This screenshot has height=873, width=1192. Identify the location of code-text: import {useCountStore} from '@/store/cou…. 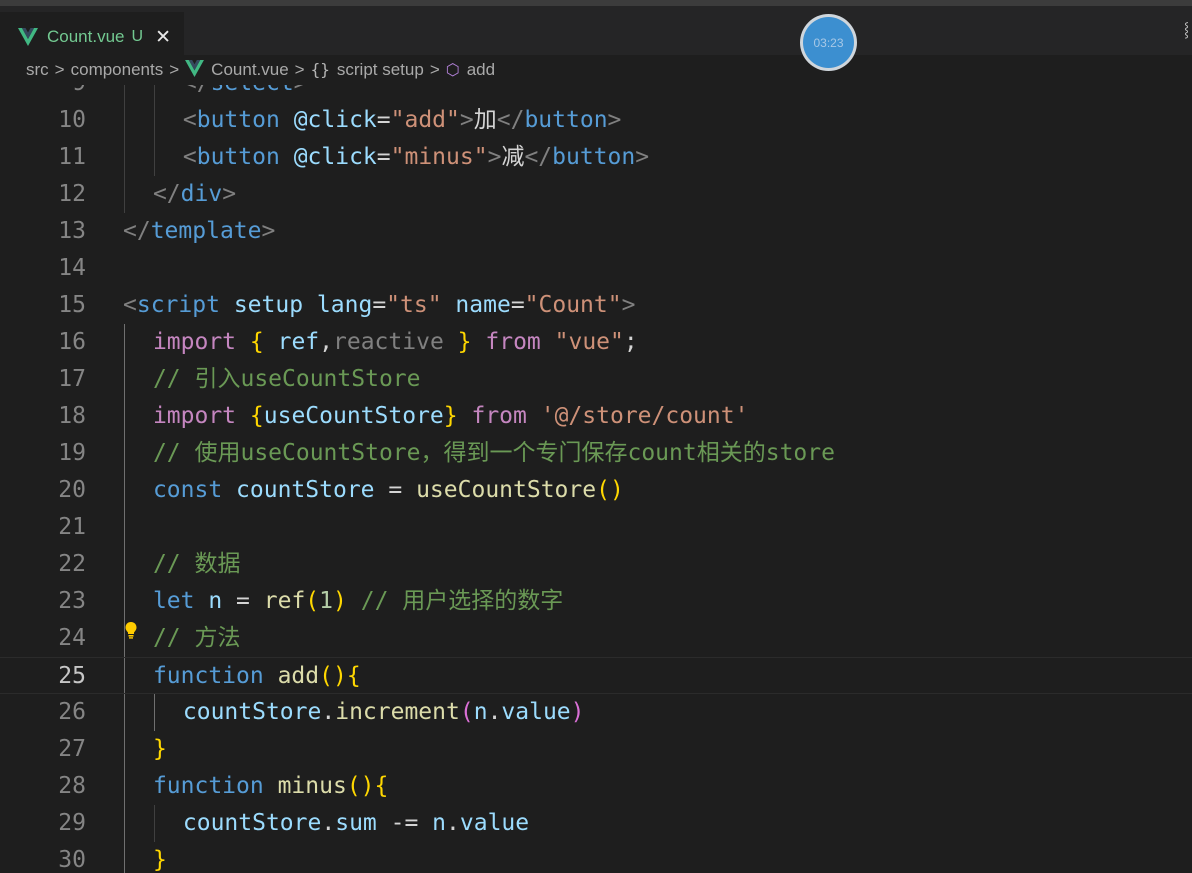
(451, 416).